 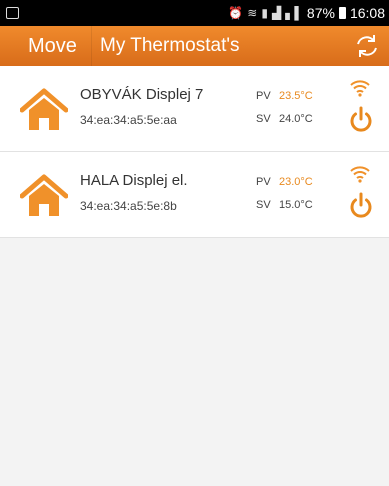 What do you see at coordinates (128, 206) in the screenshot?
I see `device-mac: 34:ea:34:a5:5e:8b` at bounding box center [128, 206].